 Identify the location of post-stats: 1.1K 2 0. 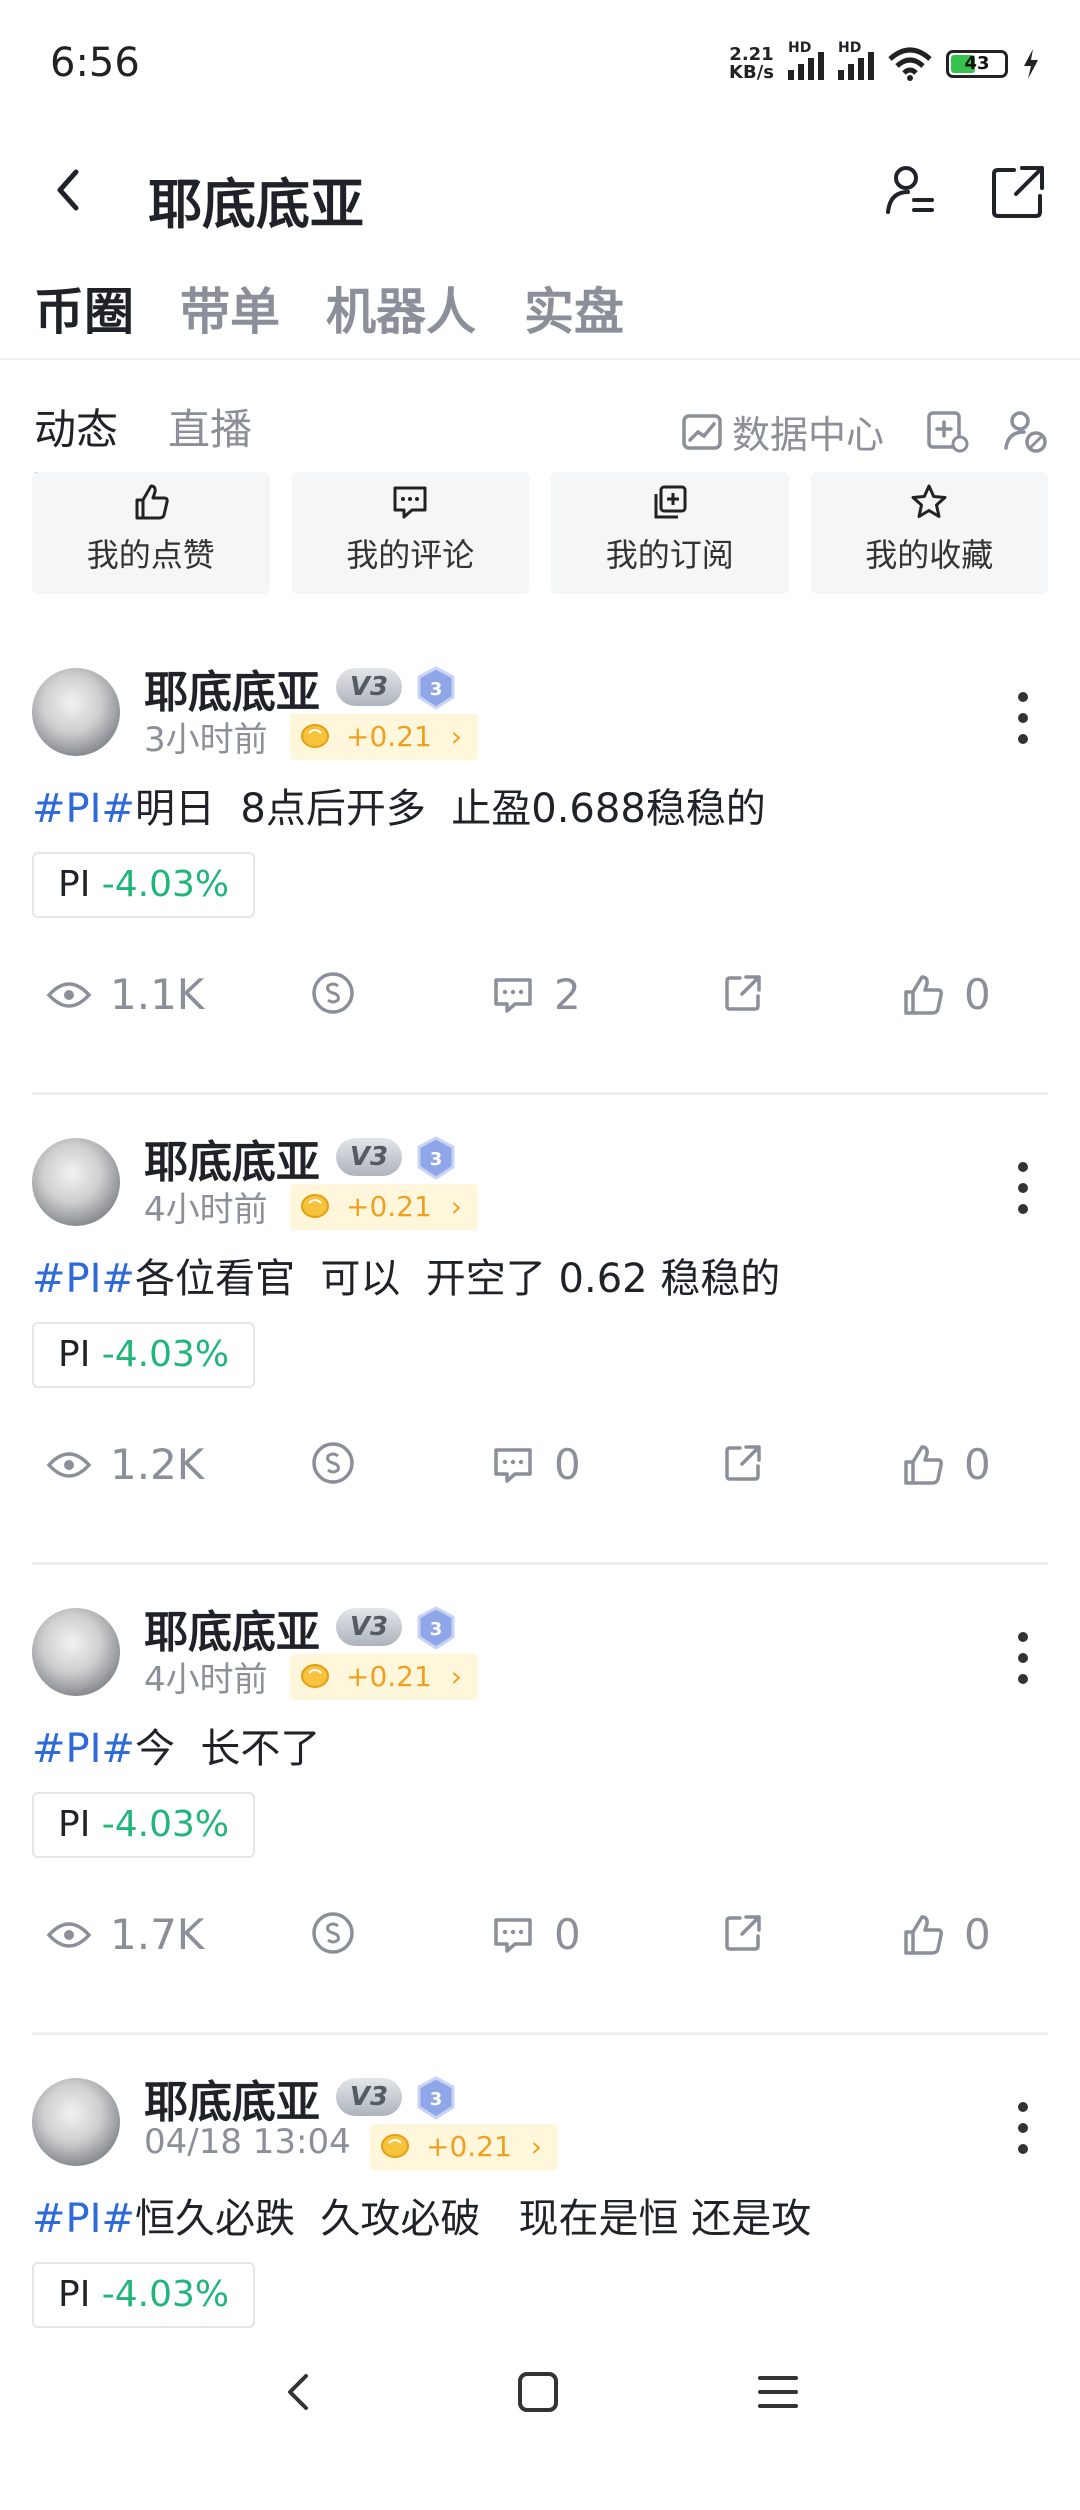
(540, 1000).